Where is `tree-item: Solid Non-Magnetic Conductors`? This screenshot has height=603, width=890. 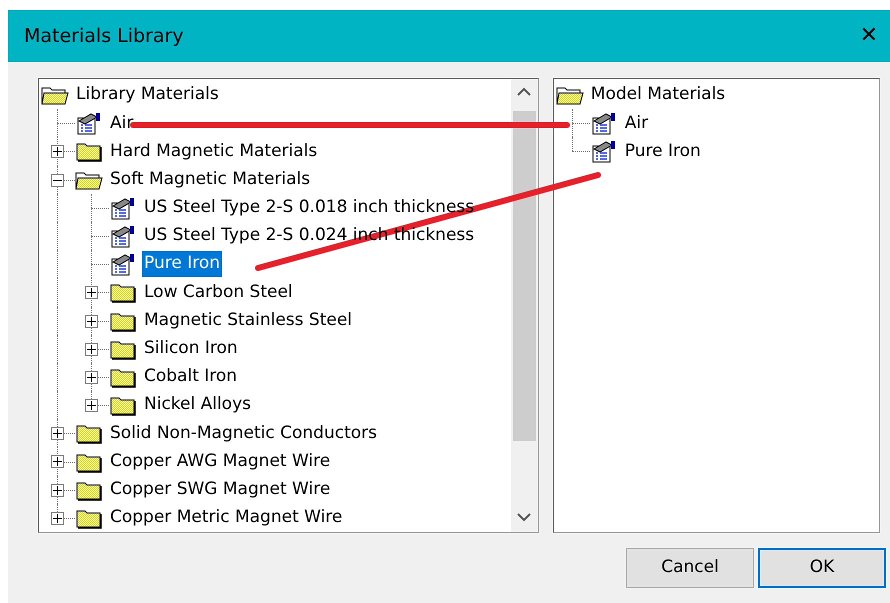
tree-item: Solid Non-Magnetic Conductors is located at coordinates (243, 433).